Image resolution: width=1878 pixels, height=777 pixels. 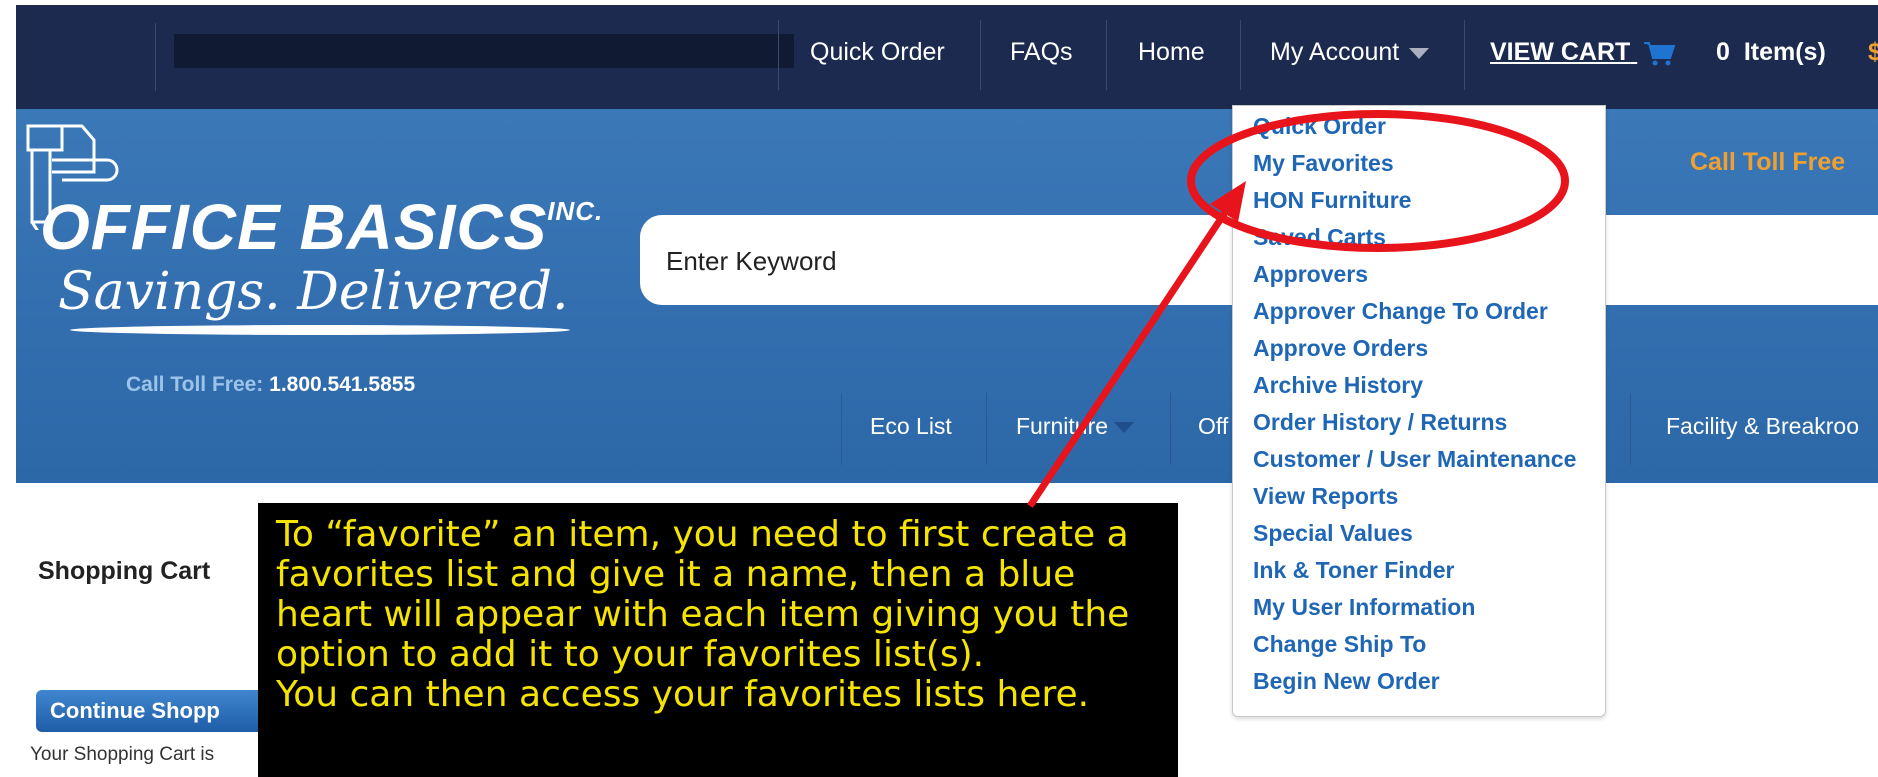 What do you see at coordinates (1130, 355) in the screenshot?
I see `annotation-arrow-shaft` at bounding box center [1130, 355].